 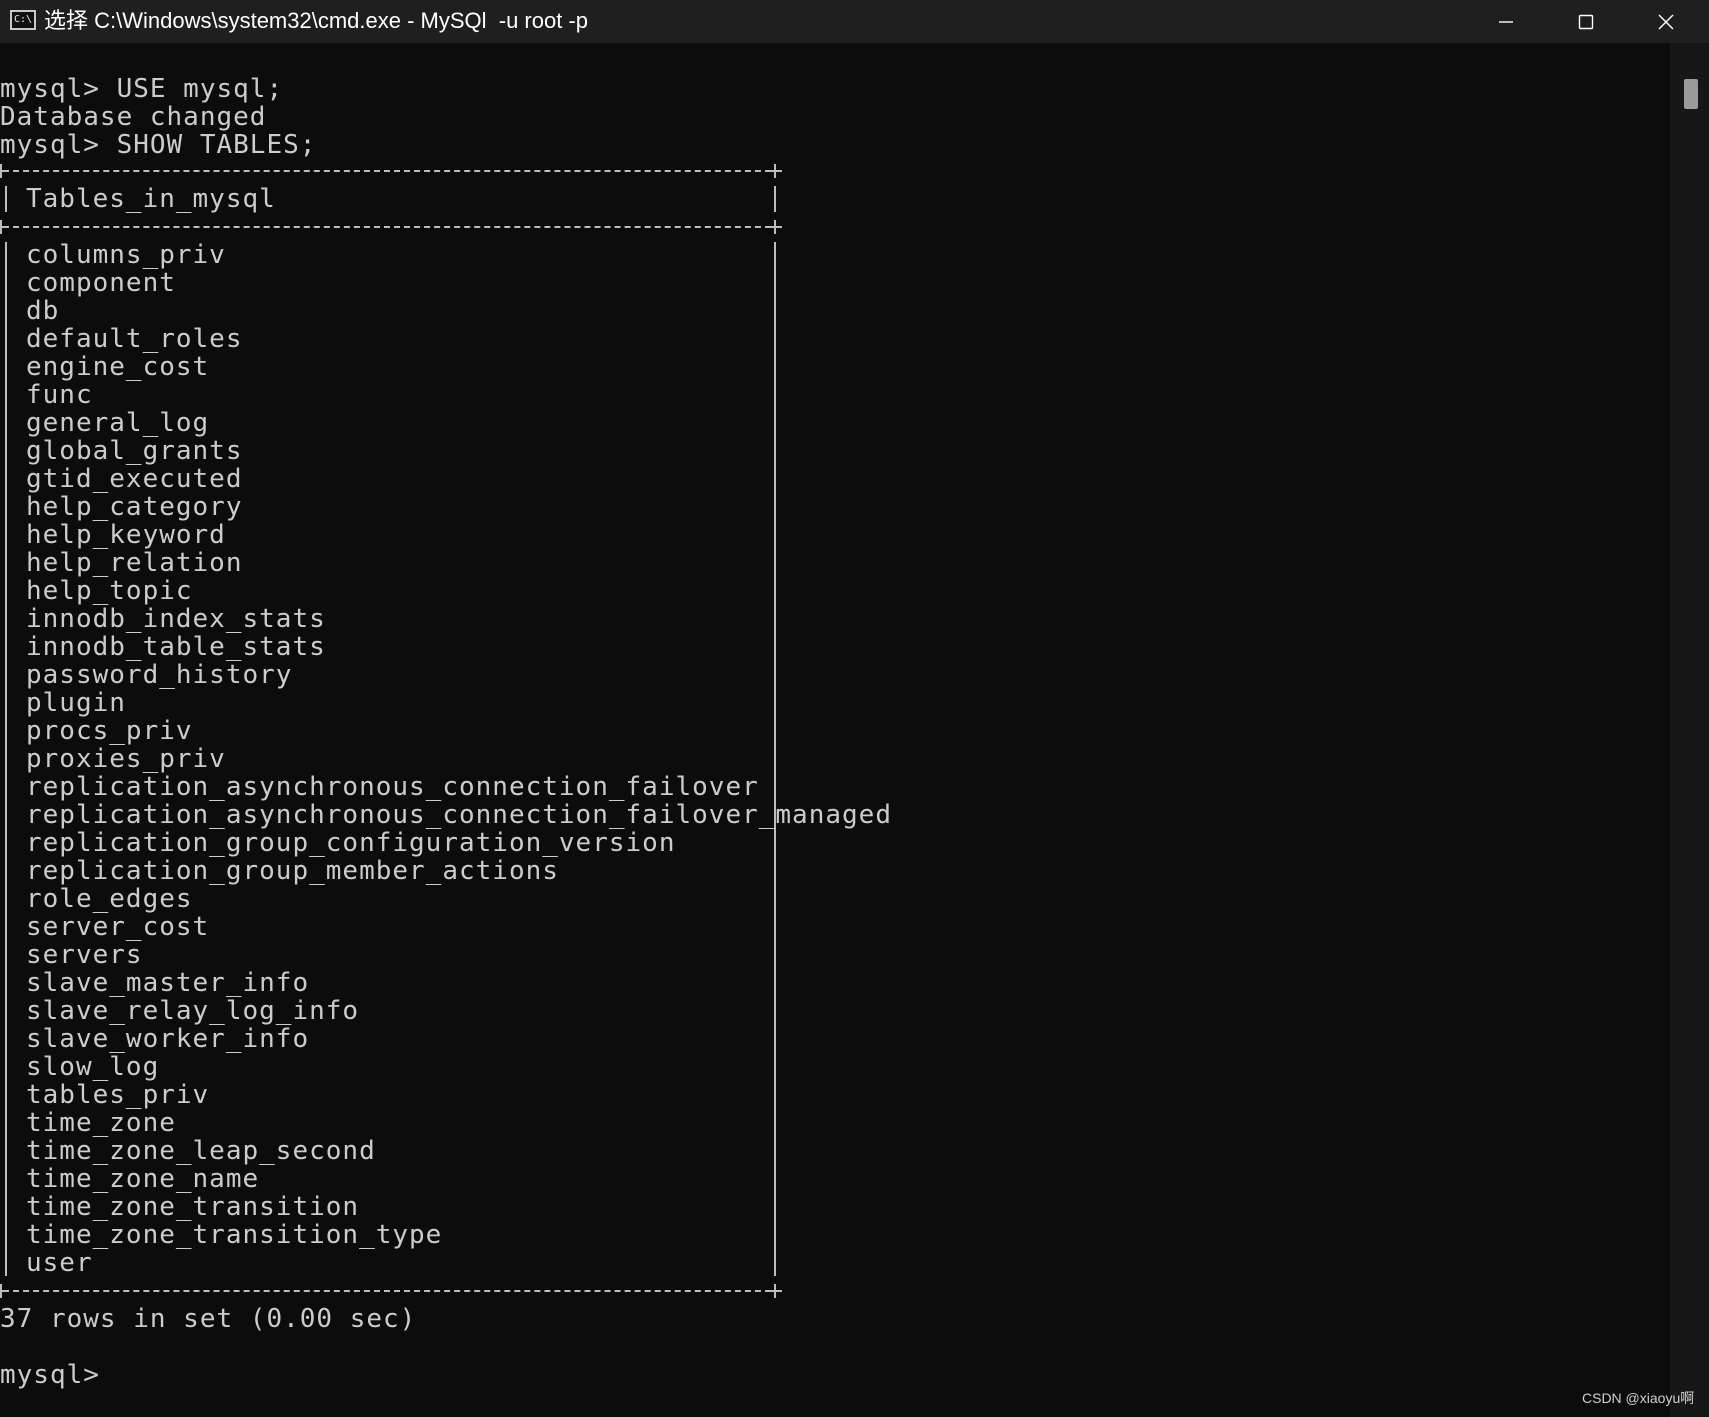 What do you see at coordinates (109, 899) in the screenshot?
I see `table-row: role_edges` at bounding box center [109, 899].